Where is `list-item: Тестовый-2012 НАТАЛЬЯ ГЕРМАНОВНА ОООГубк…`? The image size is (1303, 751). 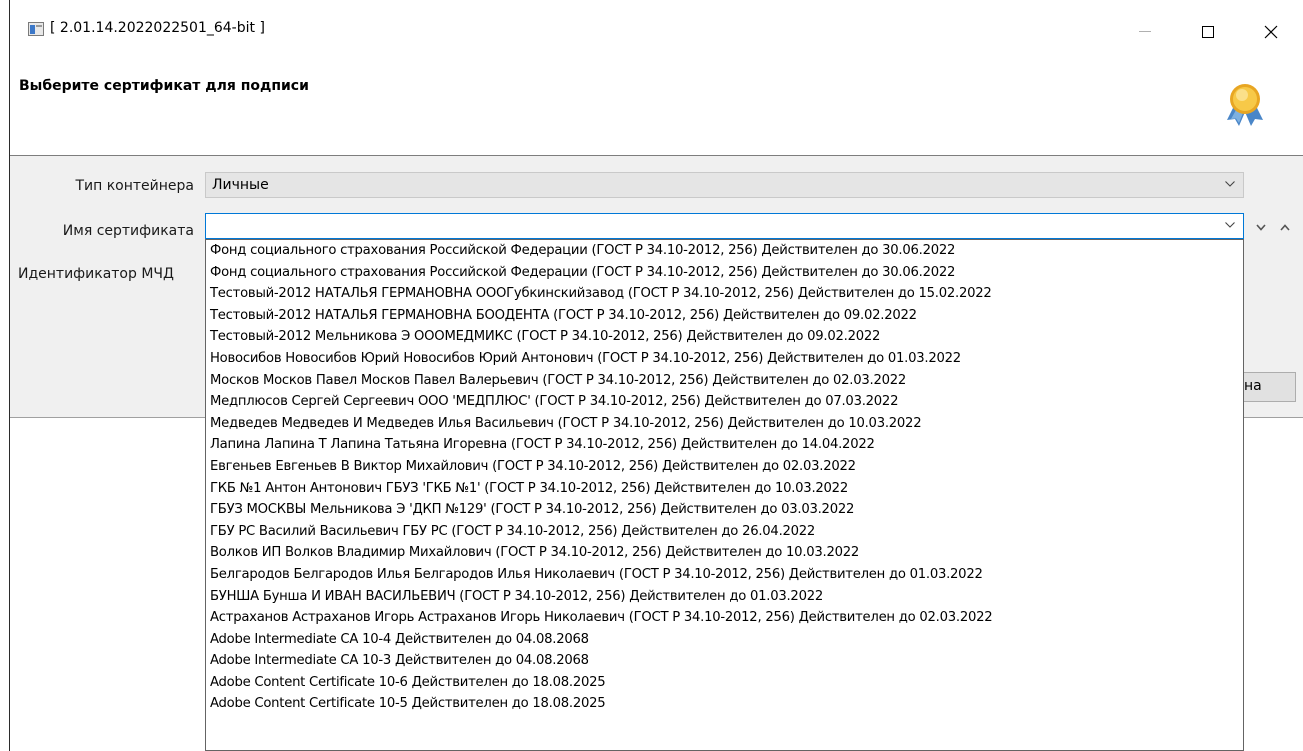 list-item: Тестовый-2012 НАТАЛЬЯ ГЕРМАНОВНА ОООГубк… is located at coordinates (724, 294).